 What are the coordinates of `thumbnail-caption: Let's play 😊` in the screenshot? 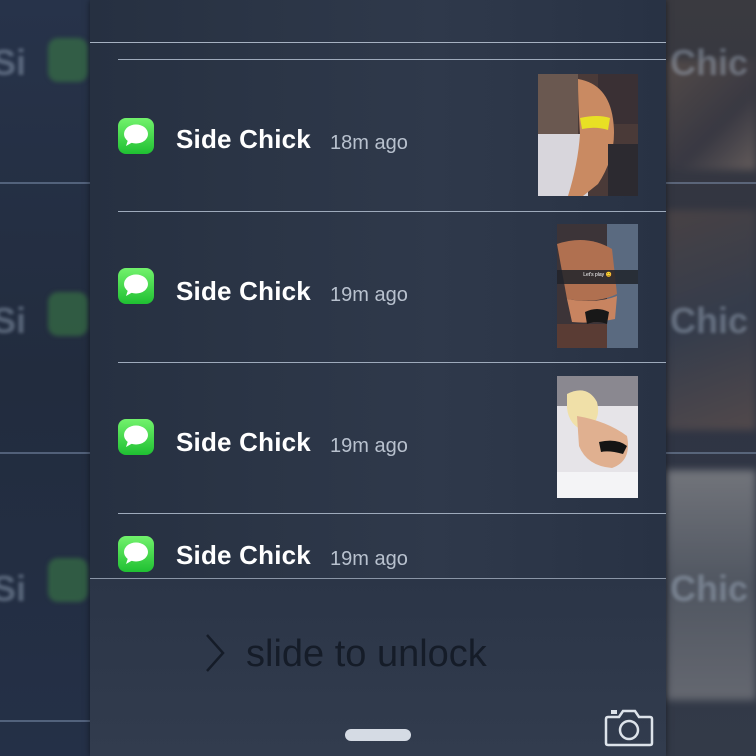 It's located at (597, 275).